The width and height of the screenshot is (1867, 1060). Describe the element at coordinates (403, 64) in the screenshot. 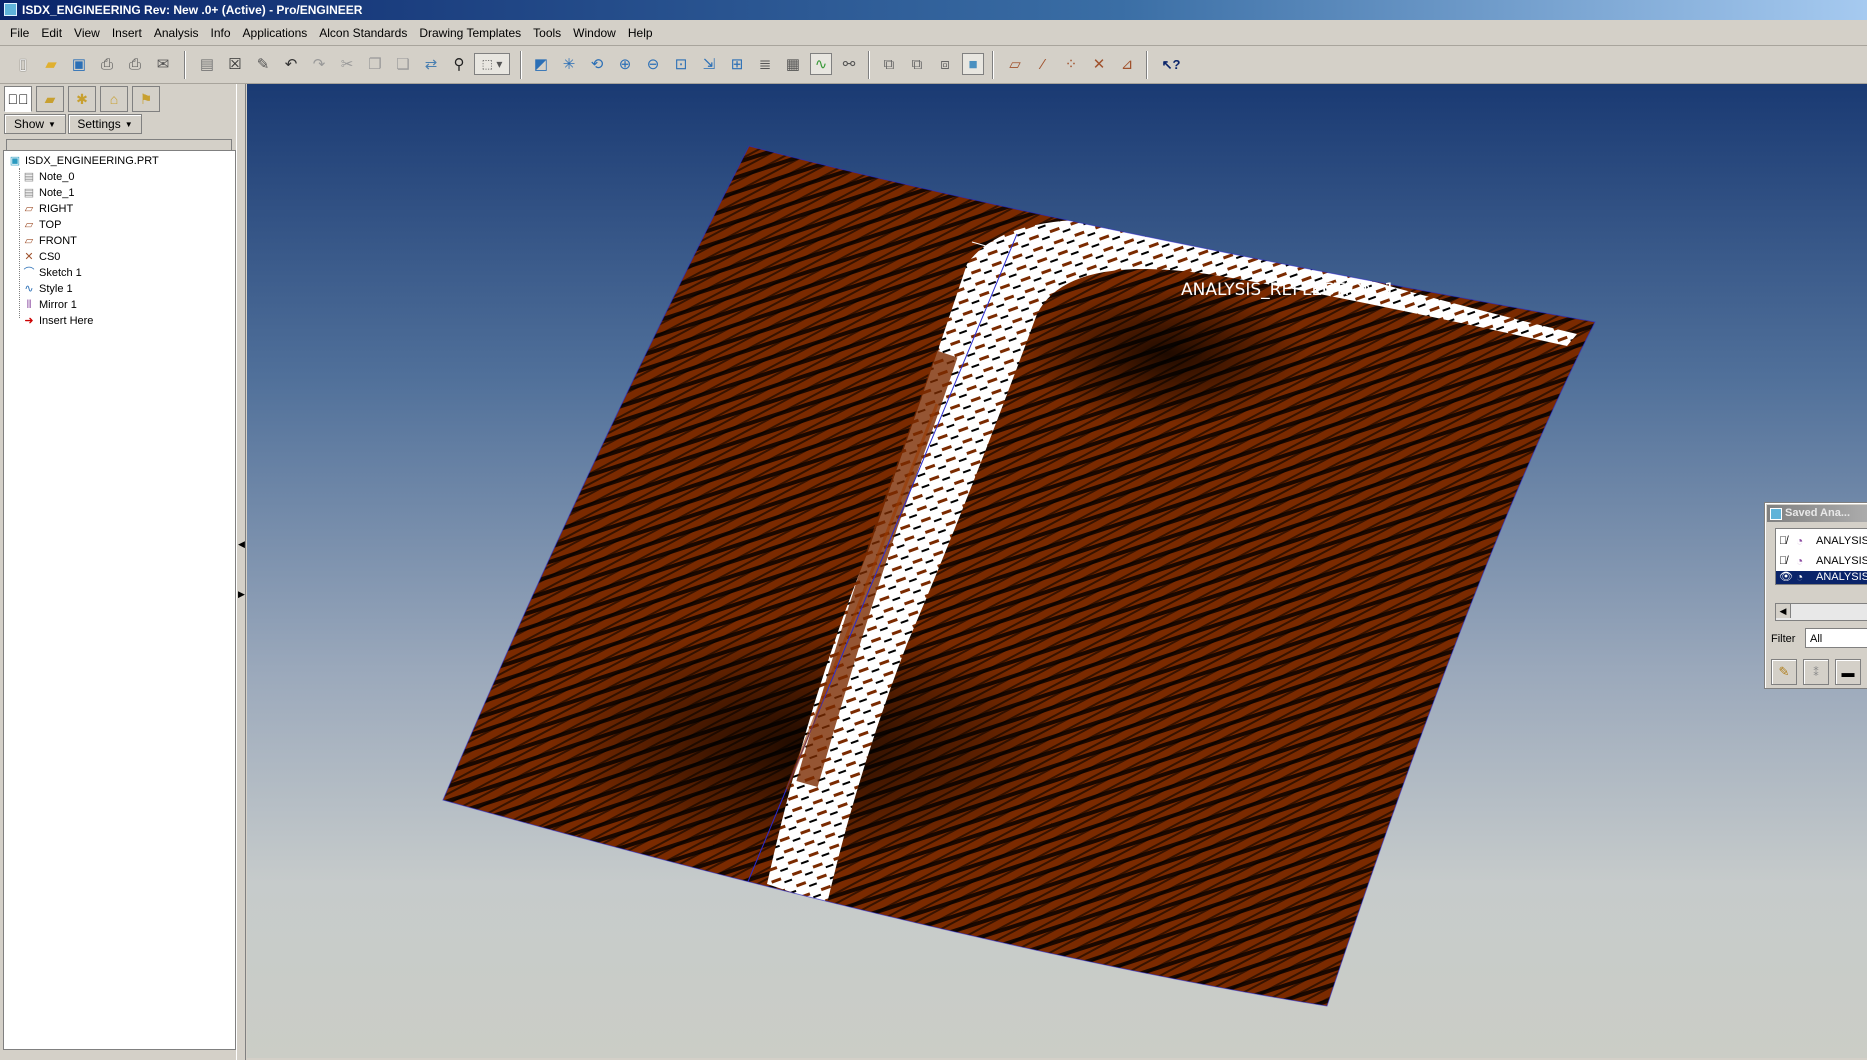

I see `paste-icon: ❏` at that location.